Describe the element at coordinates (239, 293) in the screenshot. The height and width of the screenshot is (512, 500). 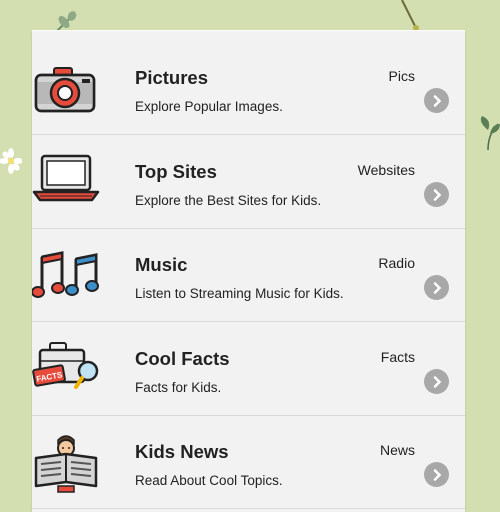
I see `menu-item-description: Listen to Streaming Music for Kids.` at that location.